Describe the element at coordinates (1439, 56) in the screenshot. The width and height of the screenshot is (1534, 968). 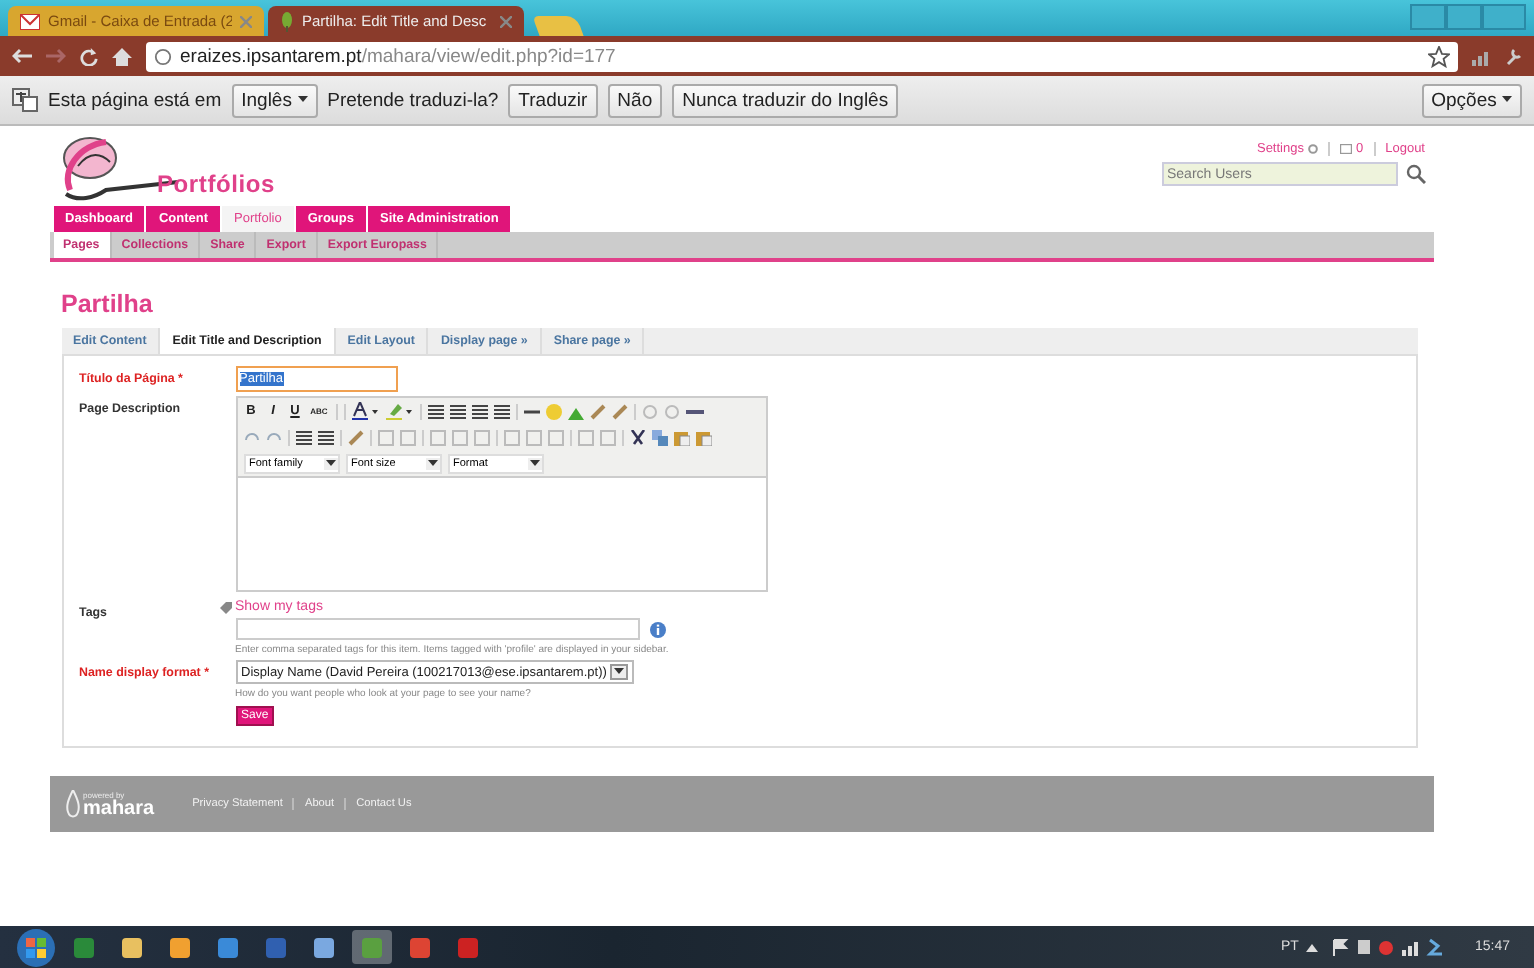
I see `star-icon` at that location.